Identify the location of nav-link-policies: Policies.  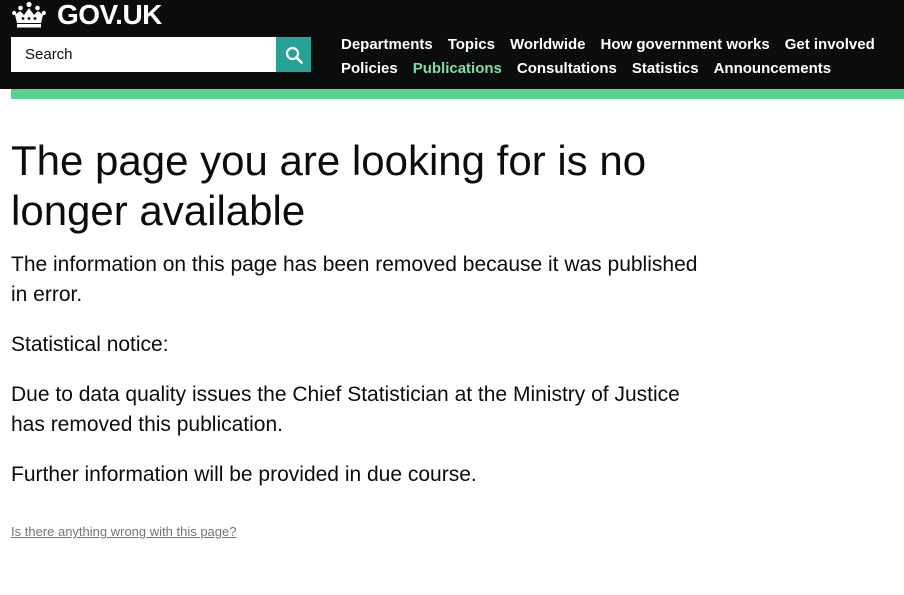
(369, 69).